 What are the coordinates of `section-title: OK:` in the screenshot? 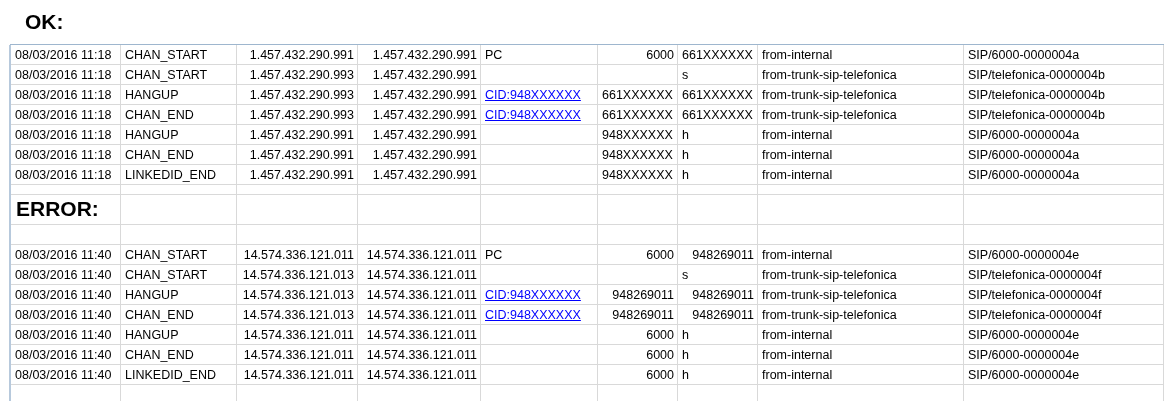 It's located at (44, 22).